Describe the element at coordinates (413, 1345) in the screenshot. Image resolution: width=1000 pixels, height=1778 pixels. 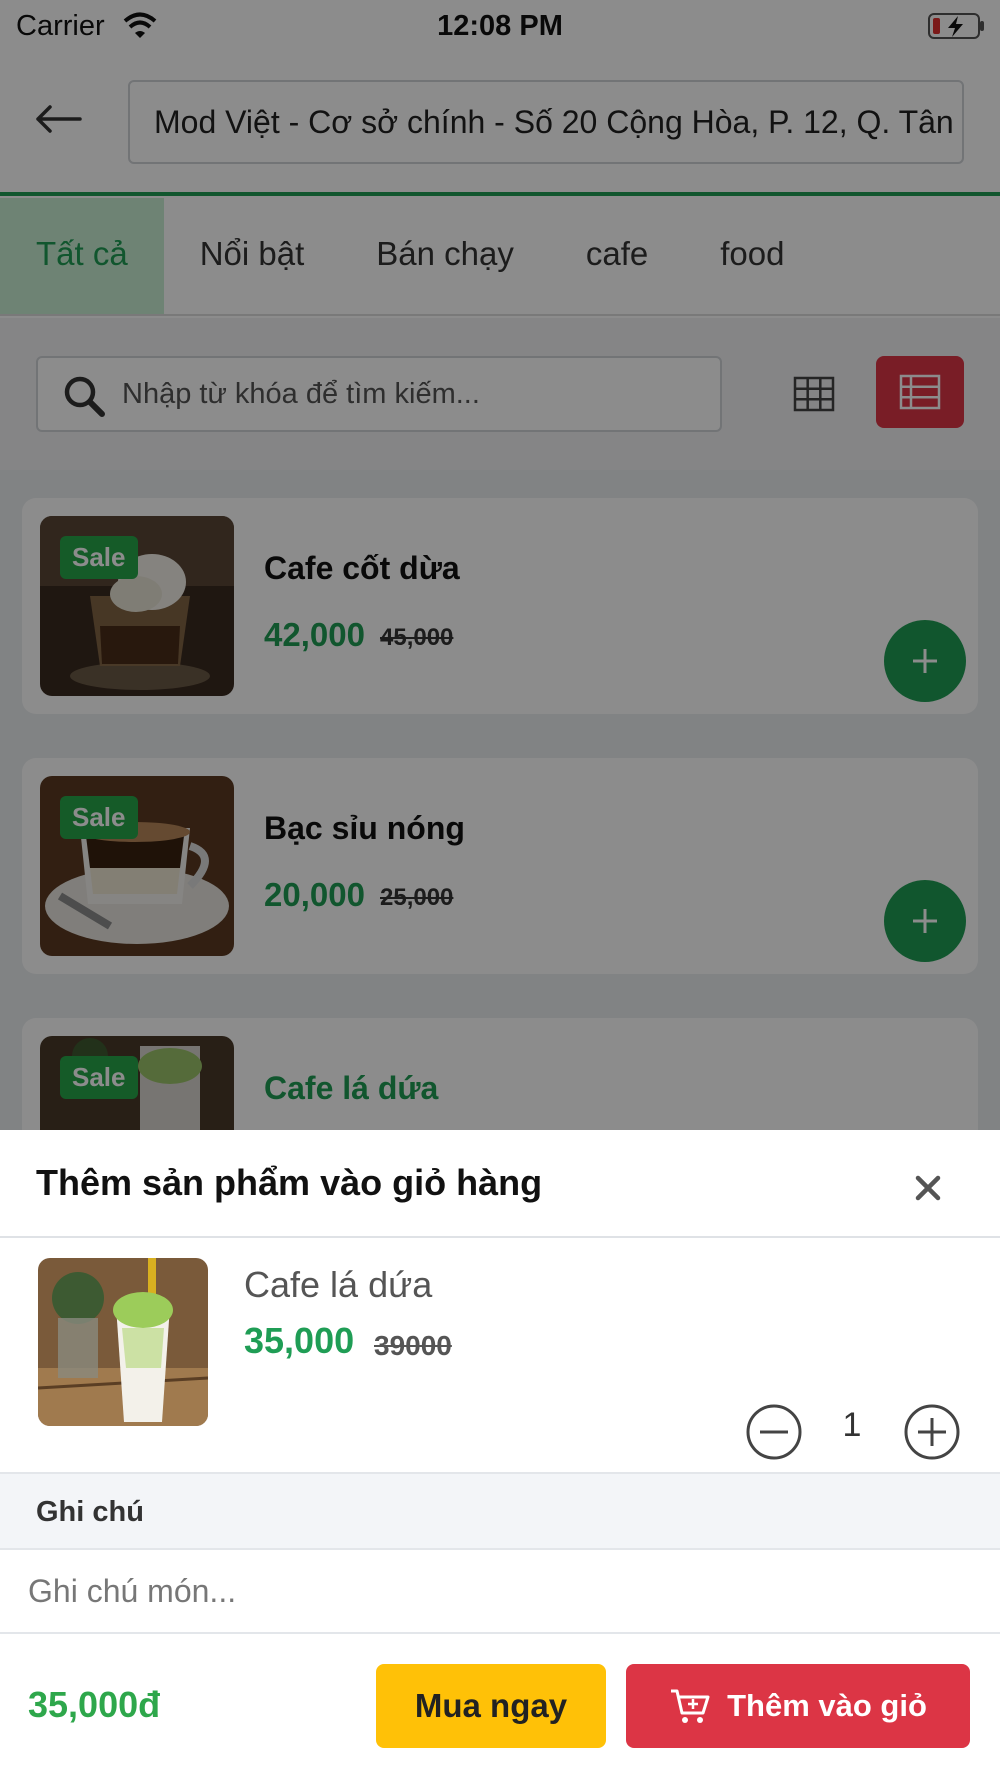
I see `sheet-product-old-price: 39000` at that location.